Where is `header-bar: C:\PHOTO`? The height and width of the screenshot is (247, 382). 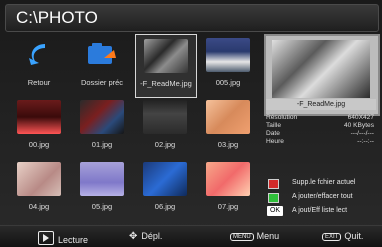
header-bar: C:\PHOTO is located at coordinates (192, 18).